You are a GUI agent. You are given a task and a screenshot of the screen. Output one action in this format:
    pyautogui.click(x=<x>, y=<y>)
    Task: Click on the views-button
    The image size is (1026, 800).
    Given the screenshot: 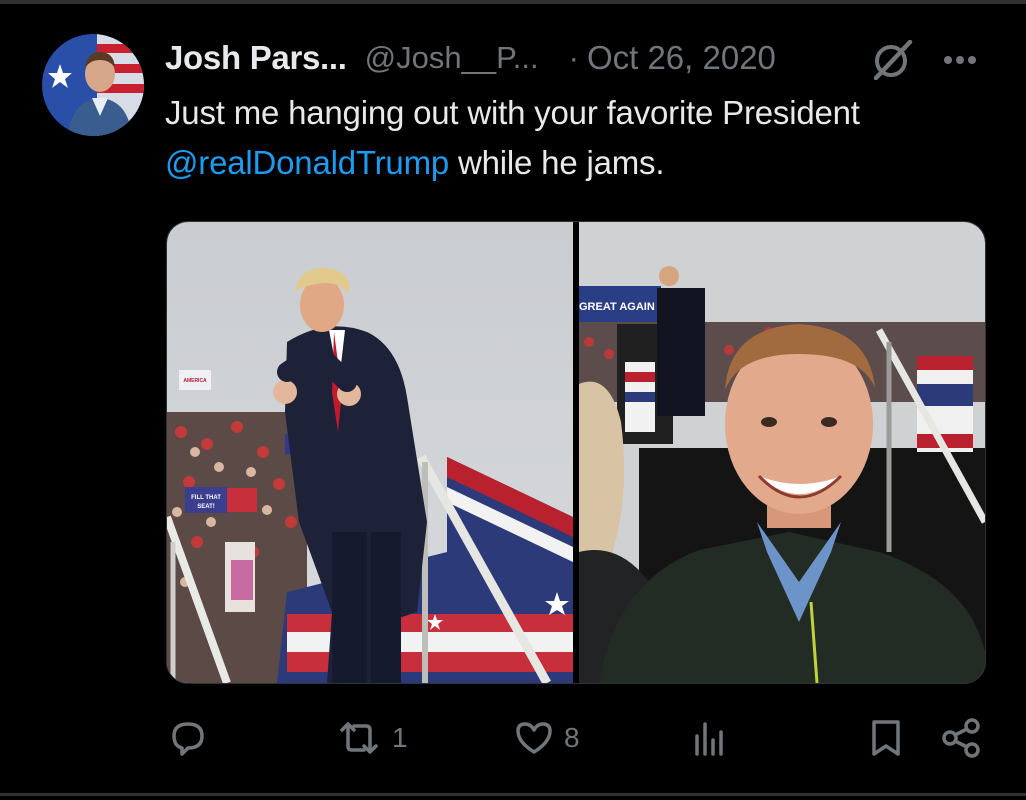 What is the action you would take?
    pyautogui.click(x=710, y=738)
    